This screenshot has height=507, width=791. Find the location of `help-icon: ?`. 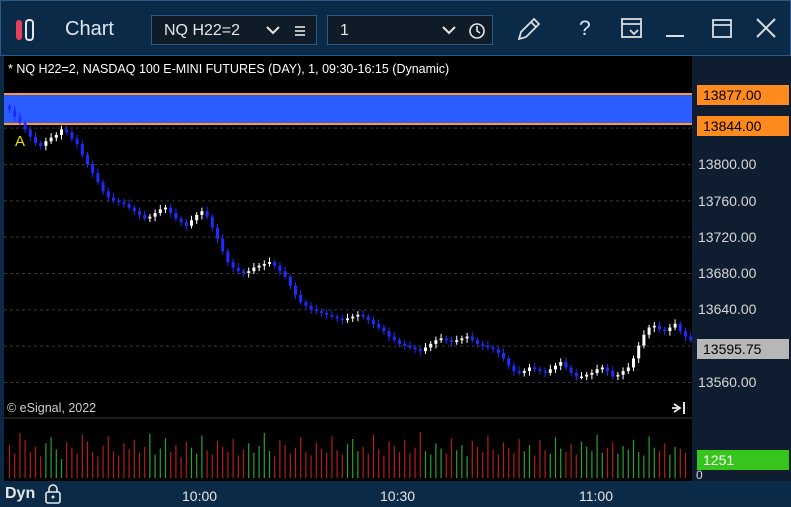

help-icon: ? is located at coordinates (585, 29).